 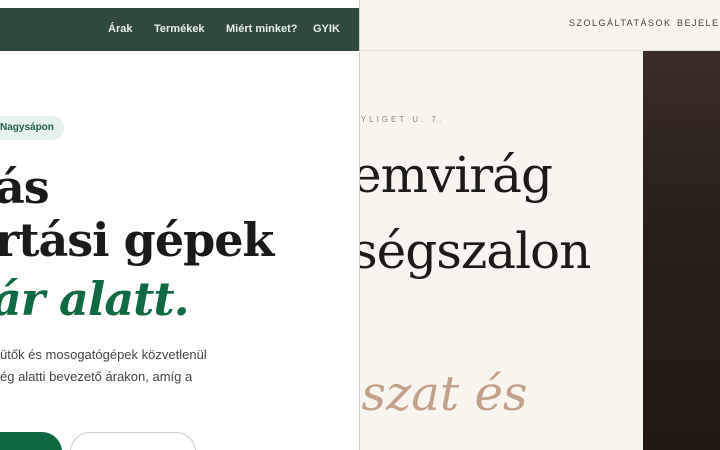 I want to click on nav-link-services: SZOLGÁLTATÁSOK, so click(x=620, y=23).